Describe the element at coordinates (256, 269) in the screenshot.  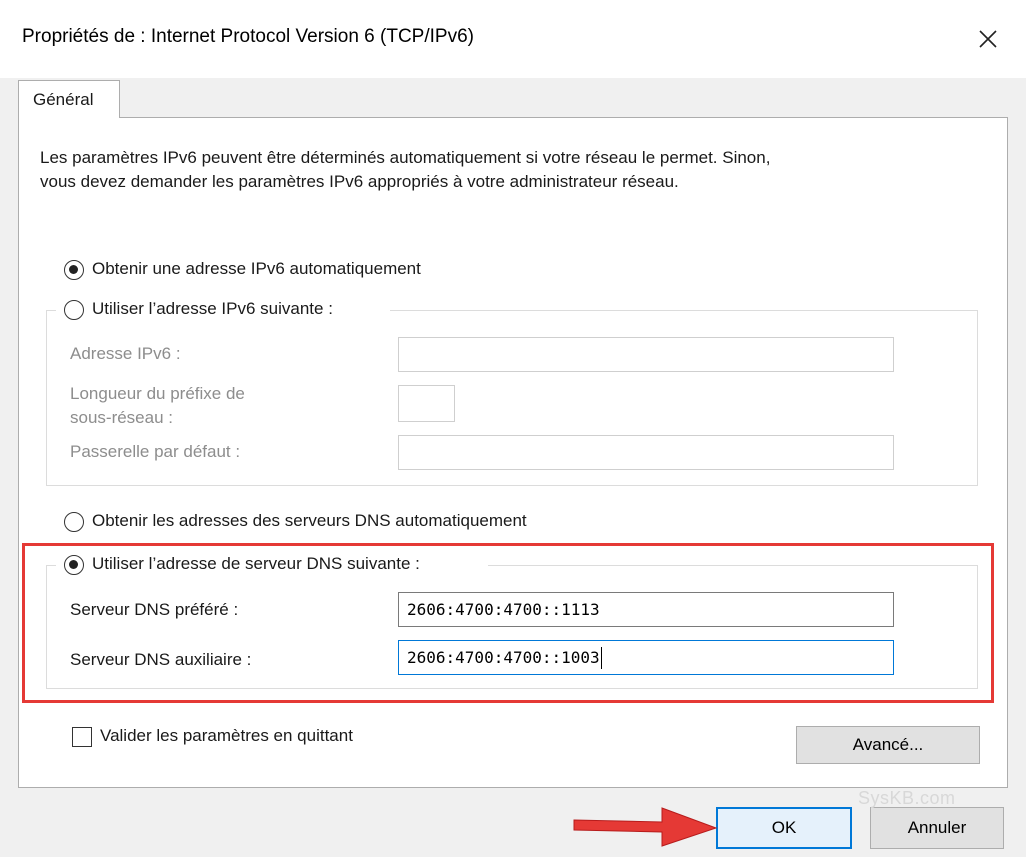
I see `ip-auto-label: Obtenir une adresse IPv6 automatiquement` at that location.